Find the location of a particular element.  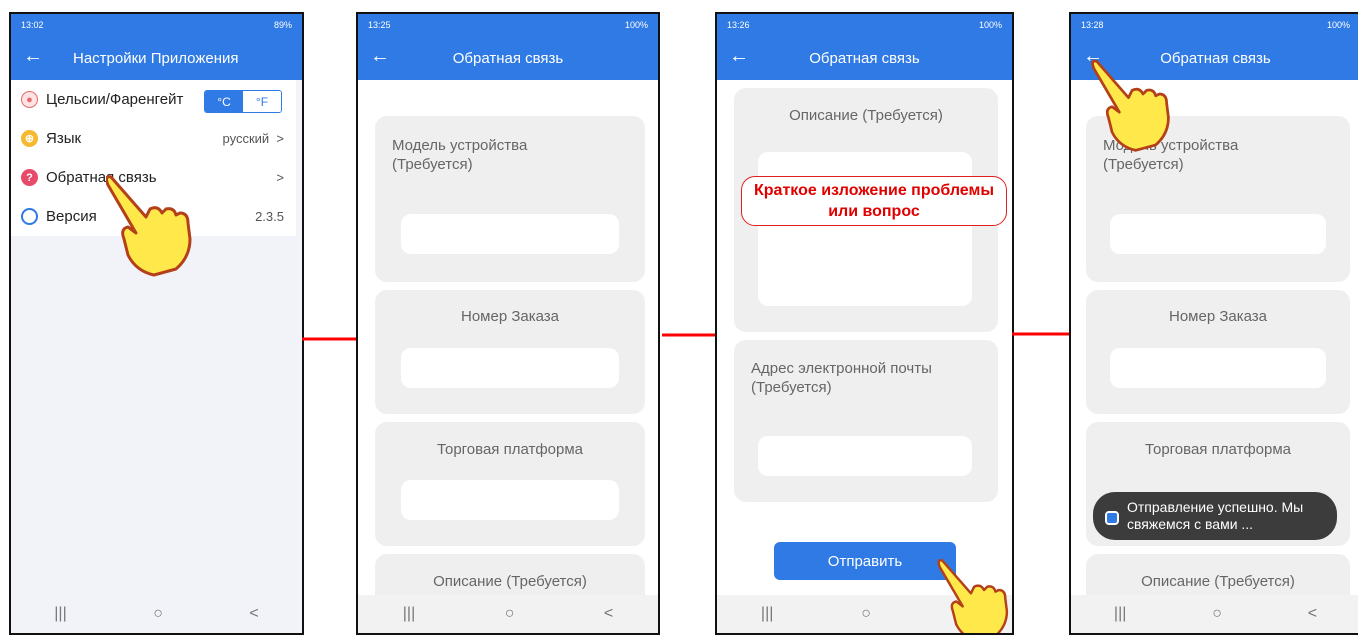

status-time: 13:02 is located at coordinates (32, 25).